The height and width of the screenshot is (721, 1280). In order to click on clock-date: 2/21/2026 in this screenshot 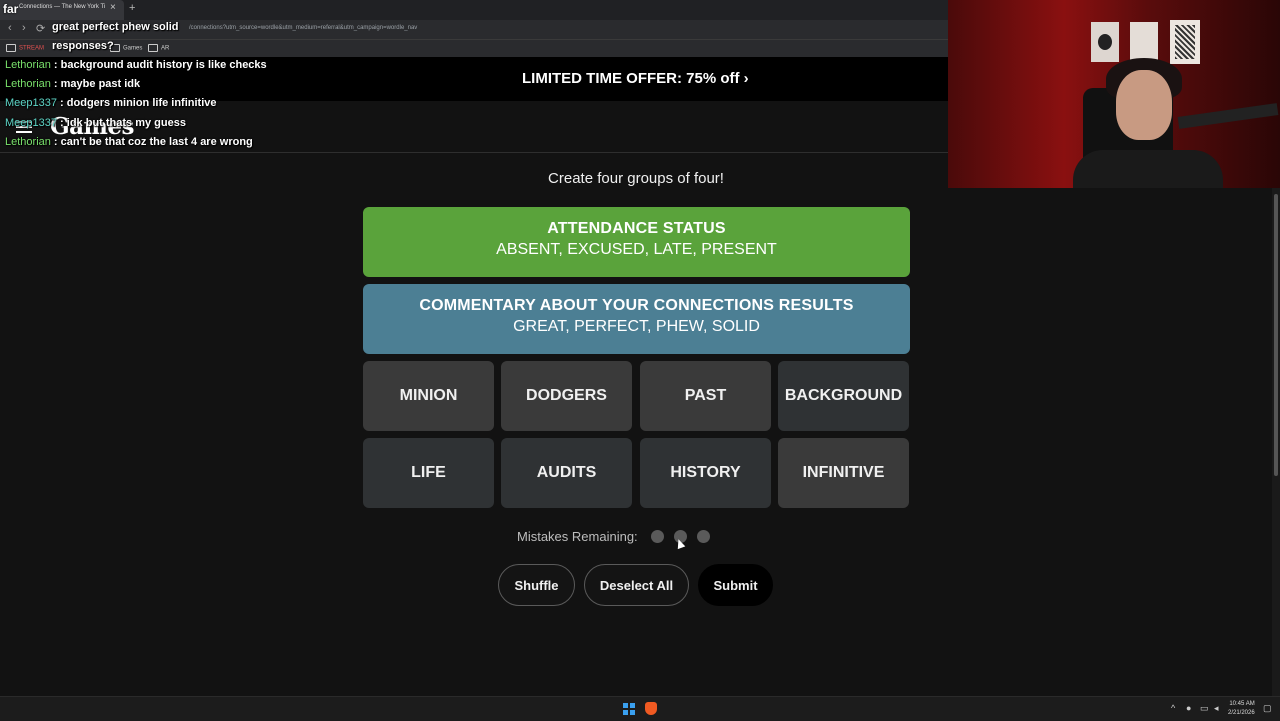, I will do `click(1241, 713)`.